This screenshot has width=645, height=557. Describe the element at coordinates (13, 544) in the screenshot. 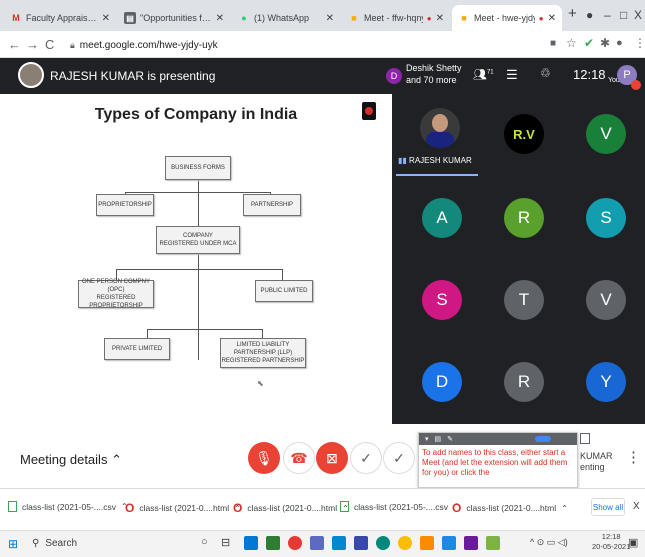

I see `windows-start-icon: ⊞` at that location.